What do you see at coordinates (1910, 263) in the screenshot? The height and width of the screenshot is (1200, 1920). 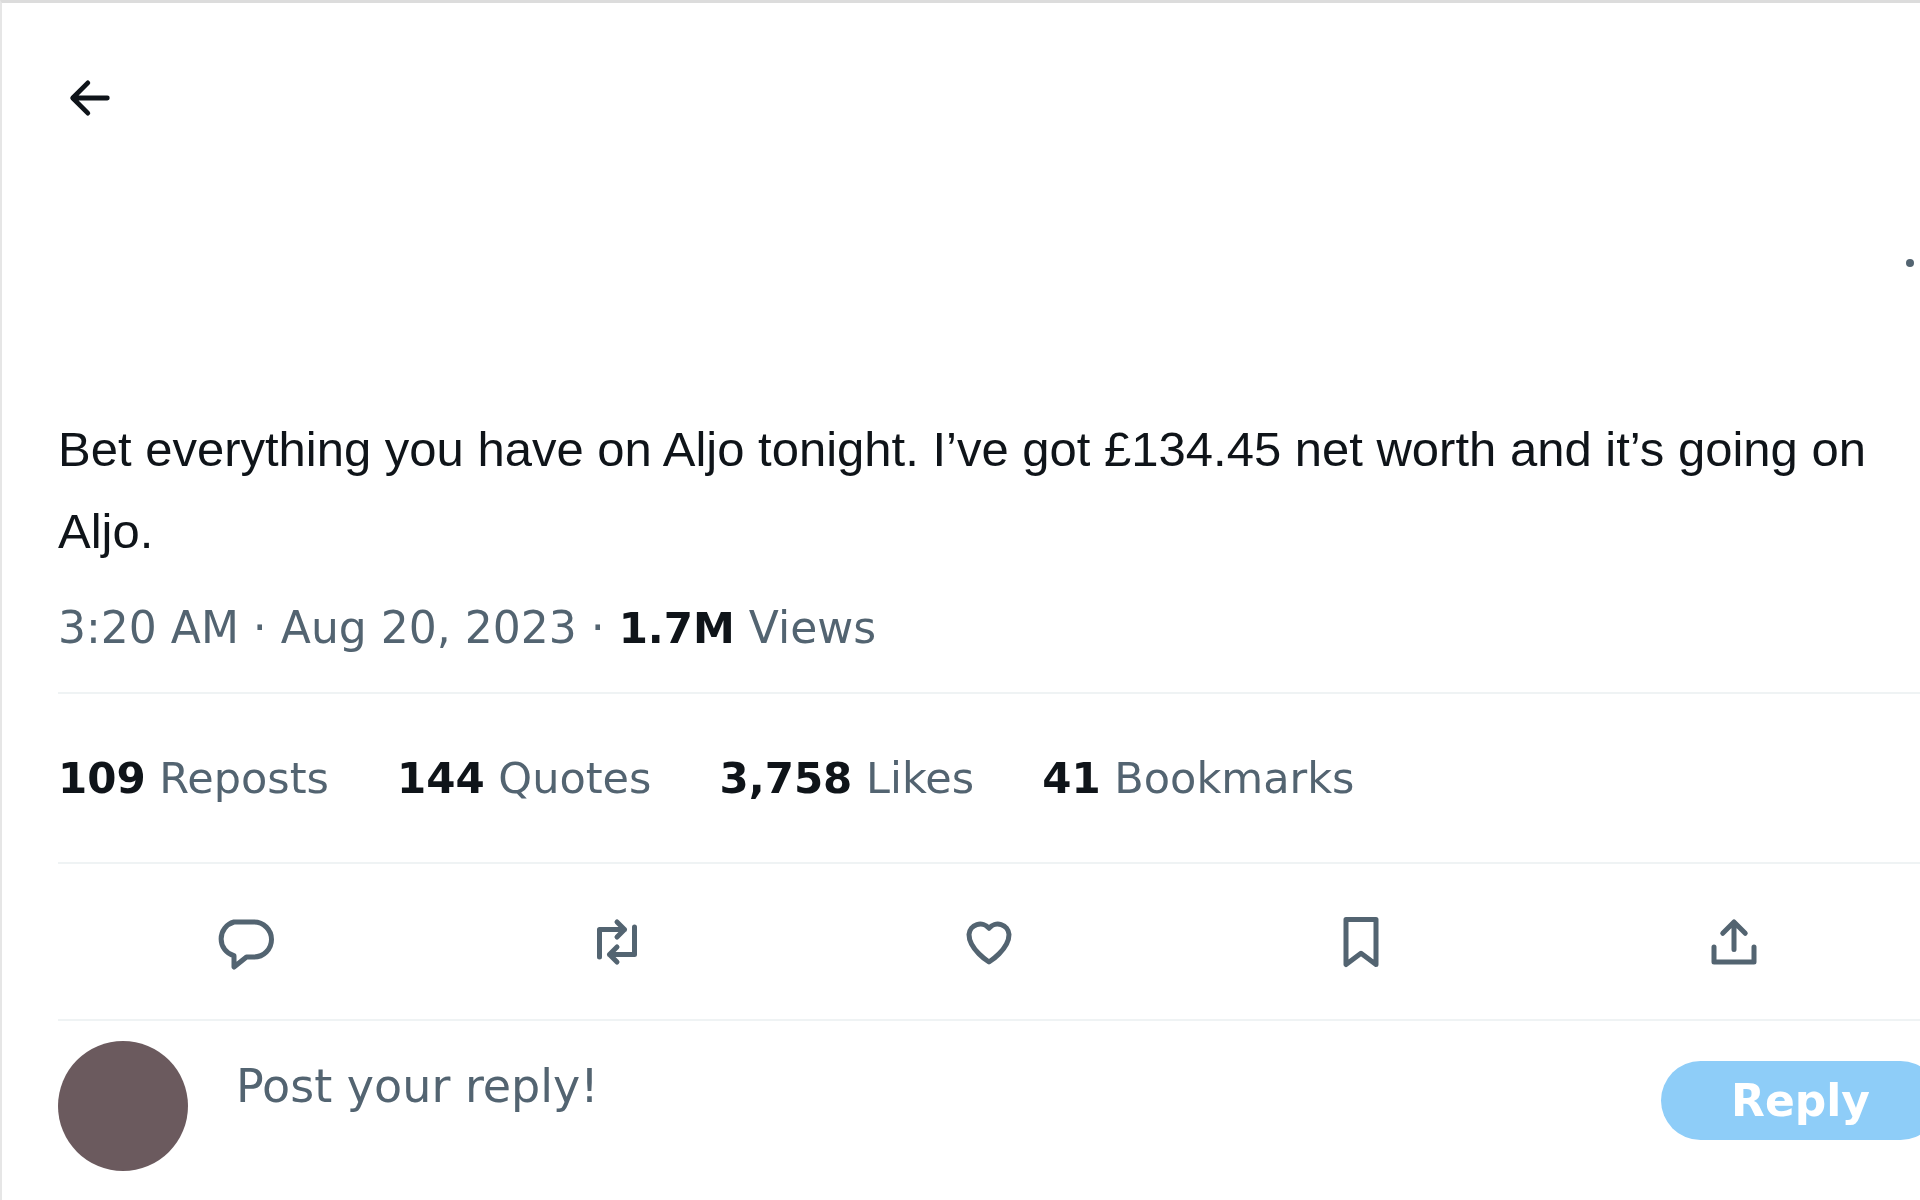 I see `more-icon` at bounding box center [1910, 263].